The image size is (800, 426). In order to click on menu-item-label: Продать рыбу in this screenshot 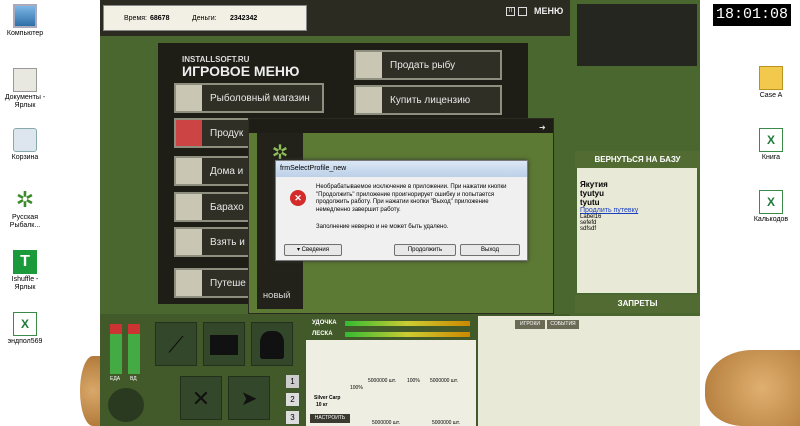, I will do `click(423, 65)`.